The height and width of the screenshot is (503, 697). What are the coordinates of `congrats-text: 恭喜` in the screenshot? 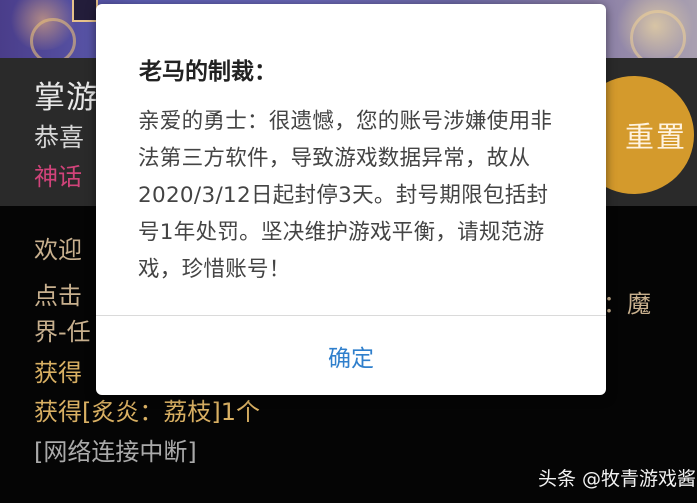 It's located at (59, 137).